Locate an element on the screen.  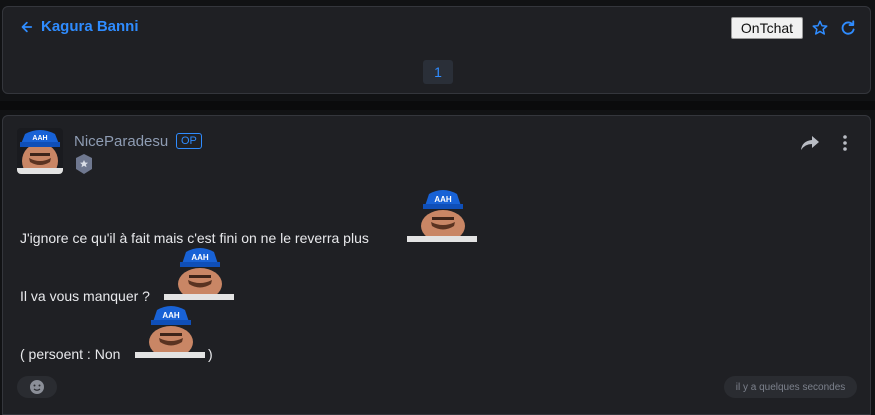
avatar-hat-text: AAH is located at coordinates (39, 138).